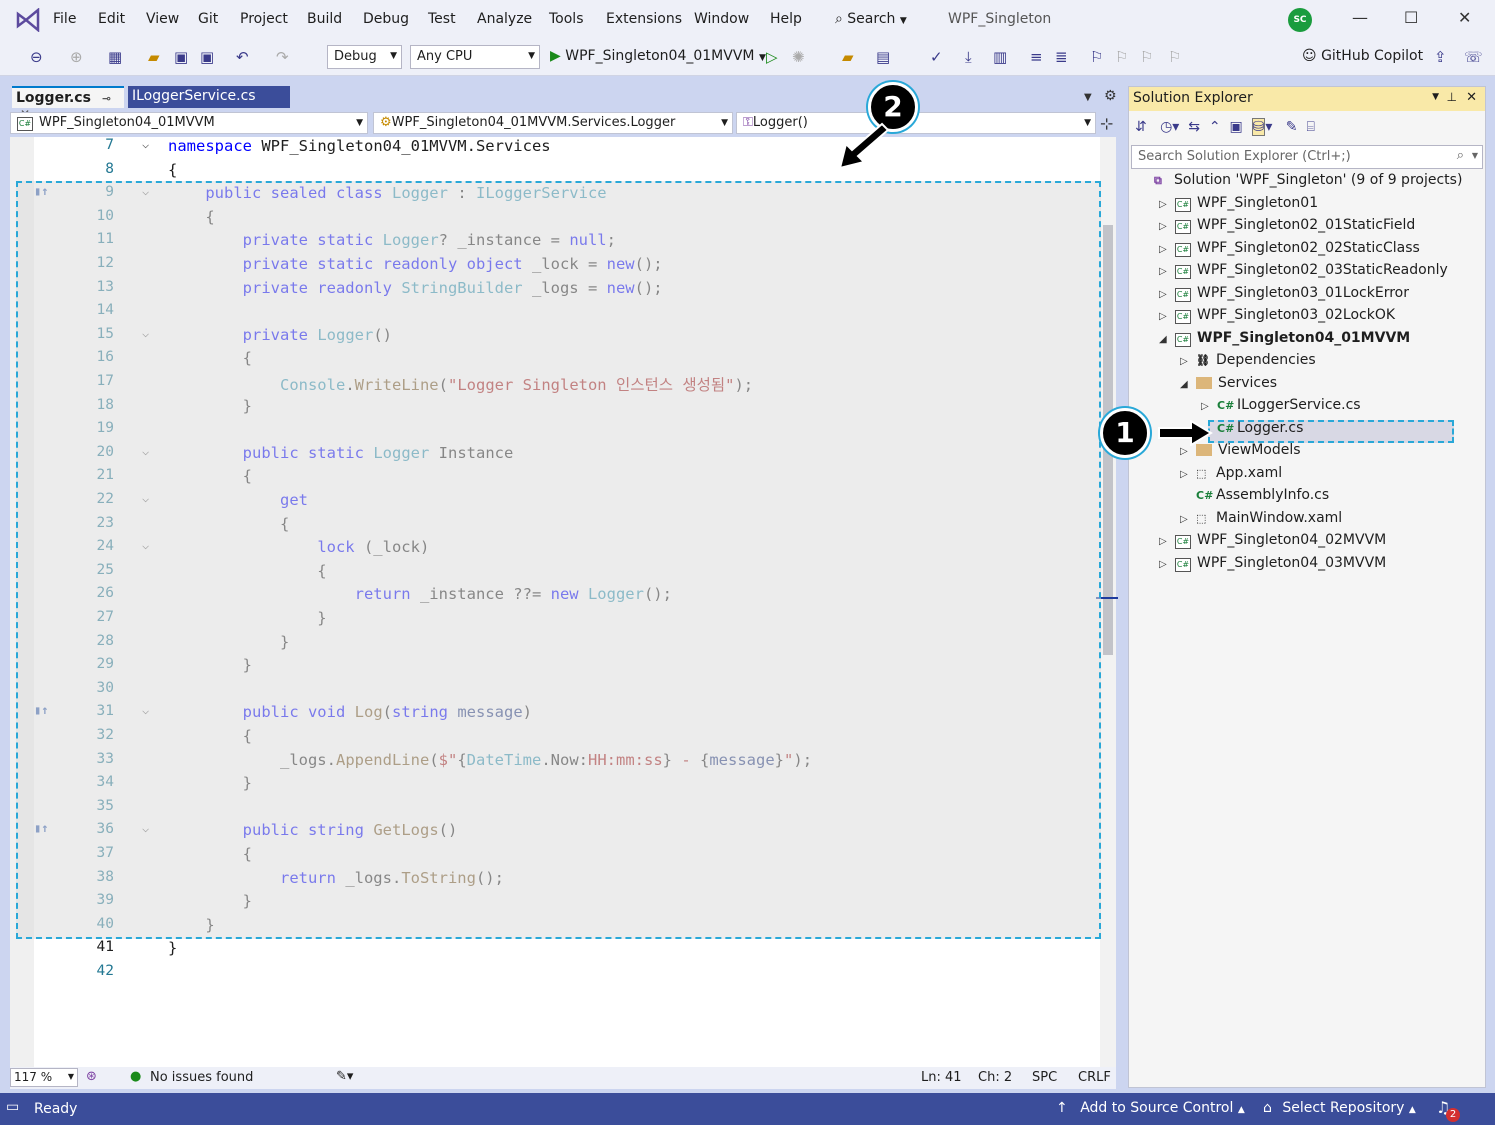 This screenshot has height=1125, width=1495. I want to click on menu-window: Window, so click(721, 19).